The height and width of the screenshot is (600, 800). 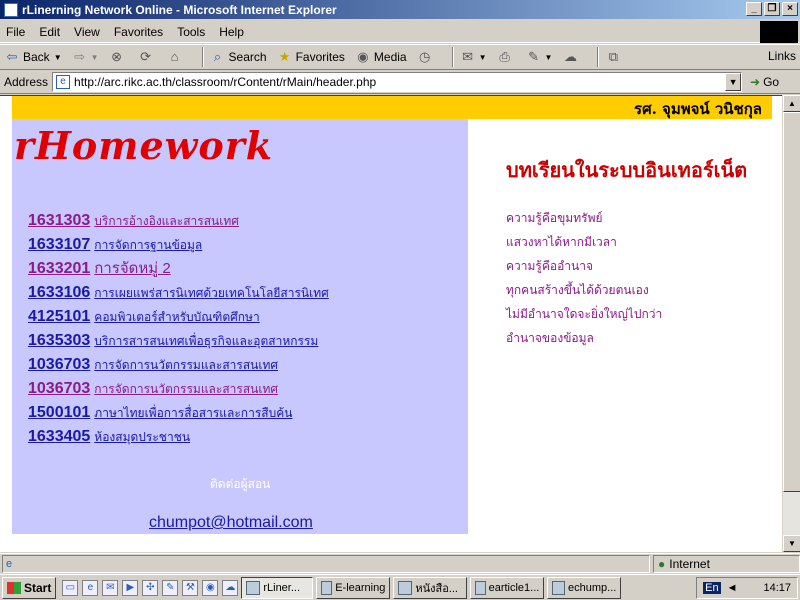 I want to click on refresh-button: ⟳, so click(x=147, y=57).